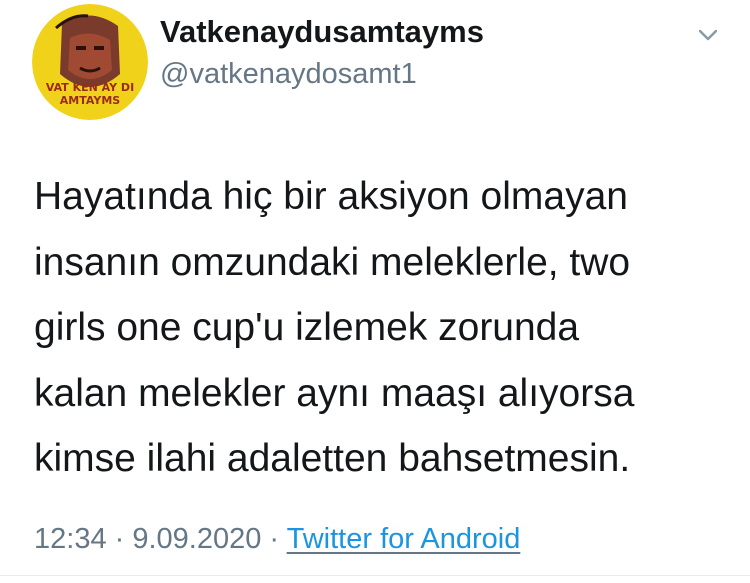 This screenshot has width=750, height=583. I want to click on chevron-down-icon, so click(708, 35).